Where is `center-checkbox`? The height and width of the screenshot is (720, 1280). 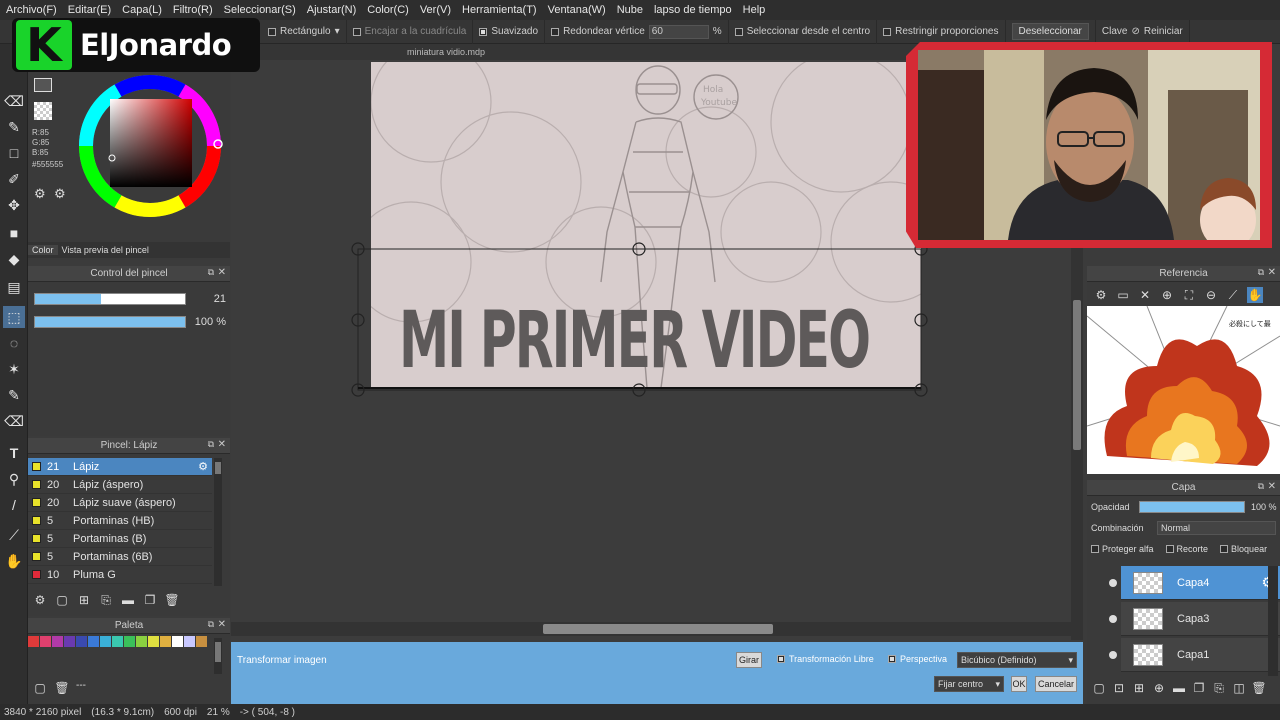
center-checkbox is located at coordinates (738, 31).